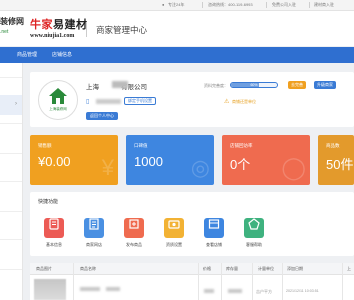  Describe the element at coordinates (48, 202) in the screenshot. I see `quick-functions-title: 快捷功能` at that location.